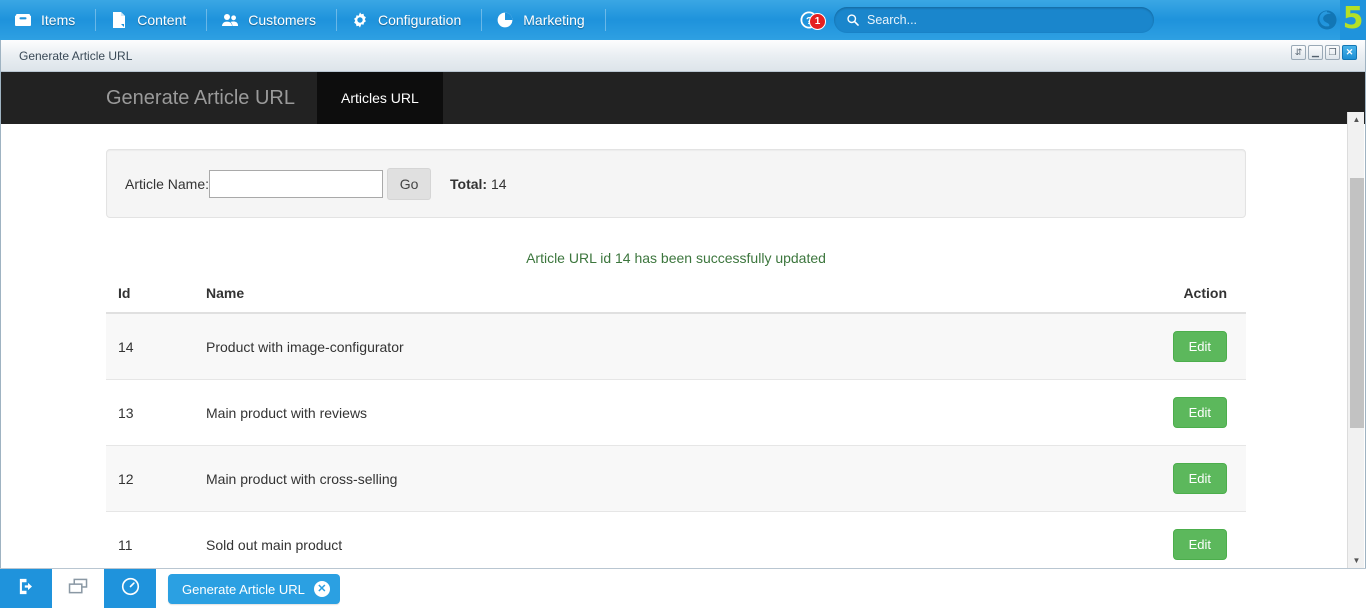  Describe the element at coordinates (1324, 52) in the screenshot. I see `window-controls: ⇵ ▁ ❐ ✕` at that location.